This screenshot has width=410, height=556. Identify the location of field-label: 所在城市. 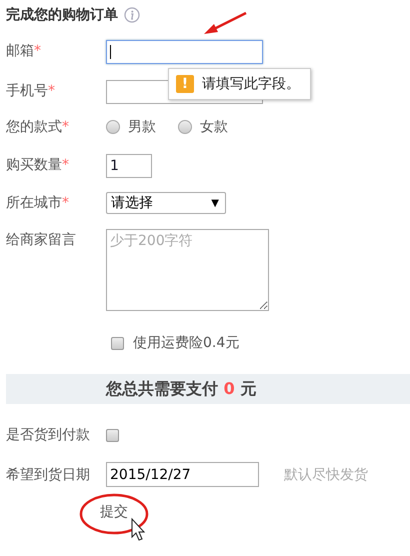
(34, 203).